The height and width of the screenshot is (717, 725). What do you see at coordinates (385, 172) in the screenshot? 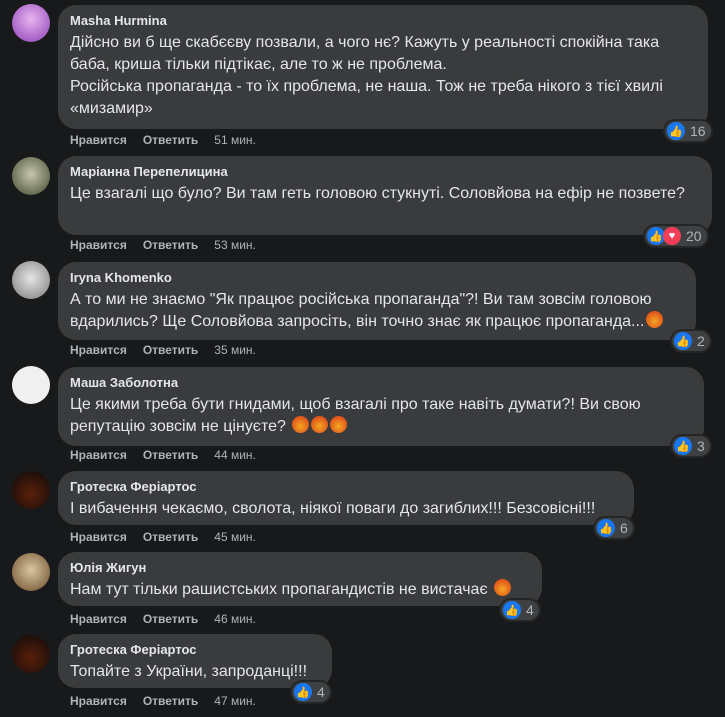
I see `comment-author: Маріанна Перепелицина` at bounding box center [385, 172].